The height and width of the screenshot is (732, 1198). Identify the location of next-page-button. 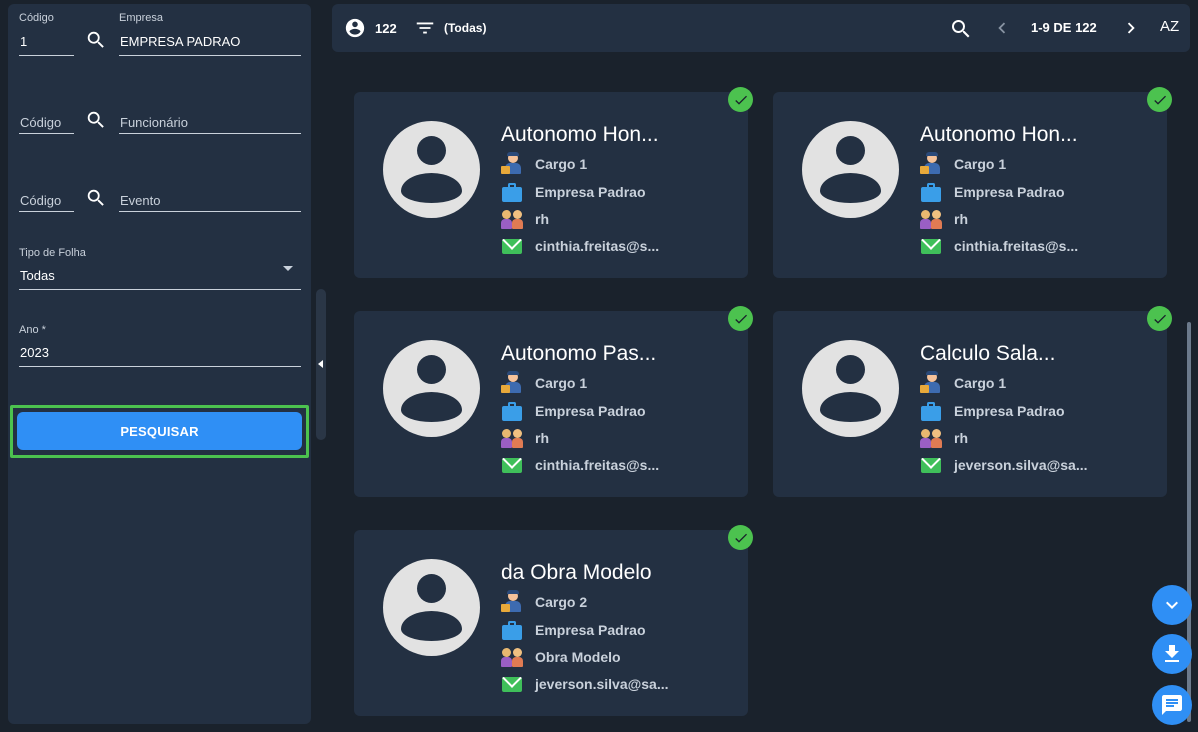
(1131, 28).